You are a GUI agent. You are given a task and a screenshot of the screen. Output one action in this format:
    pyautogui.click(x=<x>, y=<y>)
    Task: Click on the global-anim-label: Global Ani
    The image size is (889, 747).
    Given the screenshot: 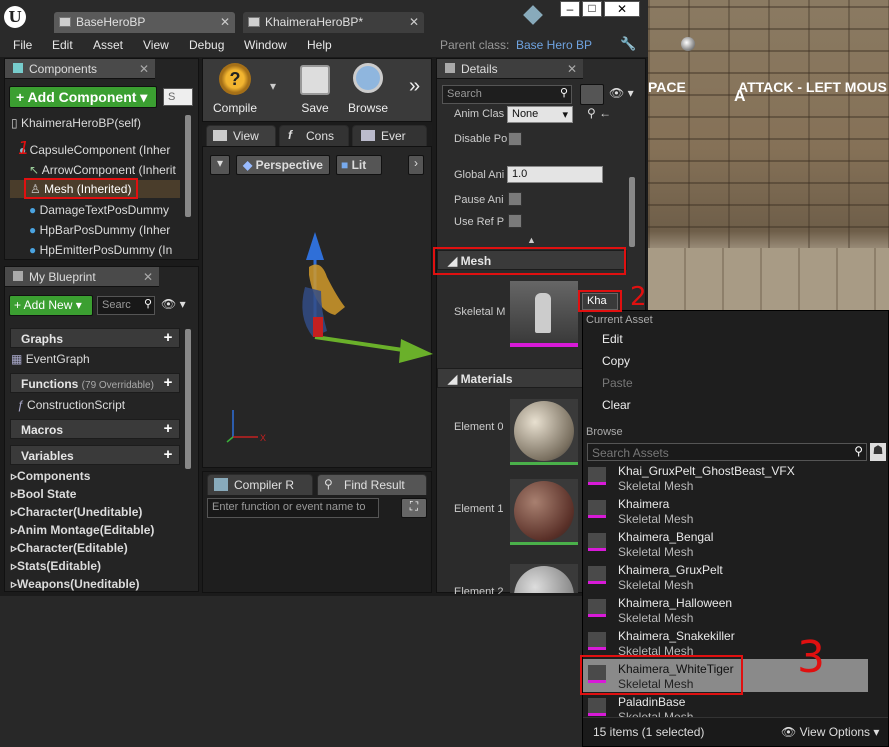 What is the action you would take?
    pyautogui.click(x=479, y=175)
    